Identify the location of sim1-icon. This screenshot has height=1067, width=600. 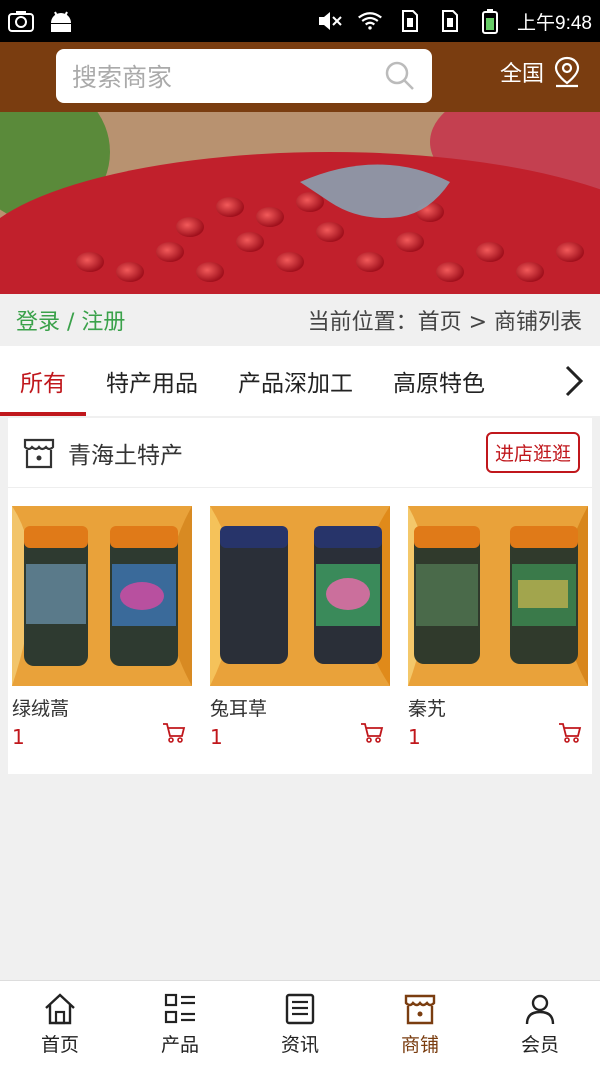
(410, 21).